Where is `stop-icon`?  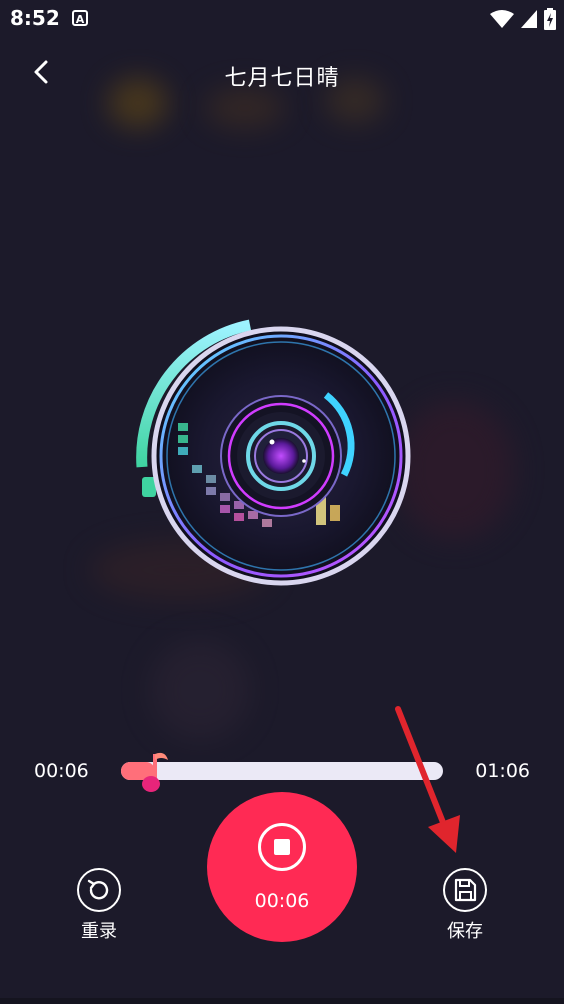
stop-icon is located at coordinates (282, 847).